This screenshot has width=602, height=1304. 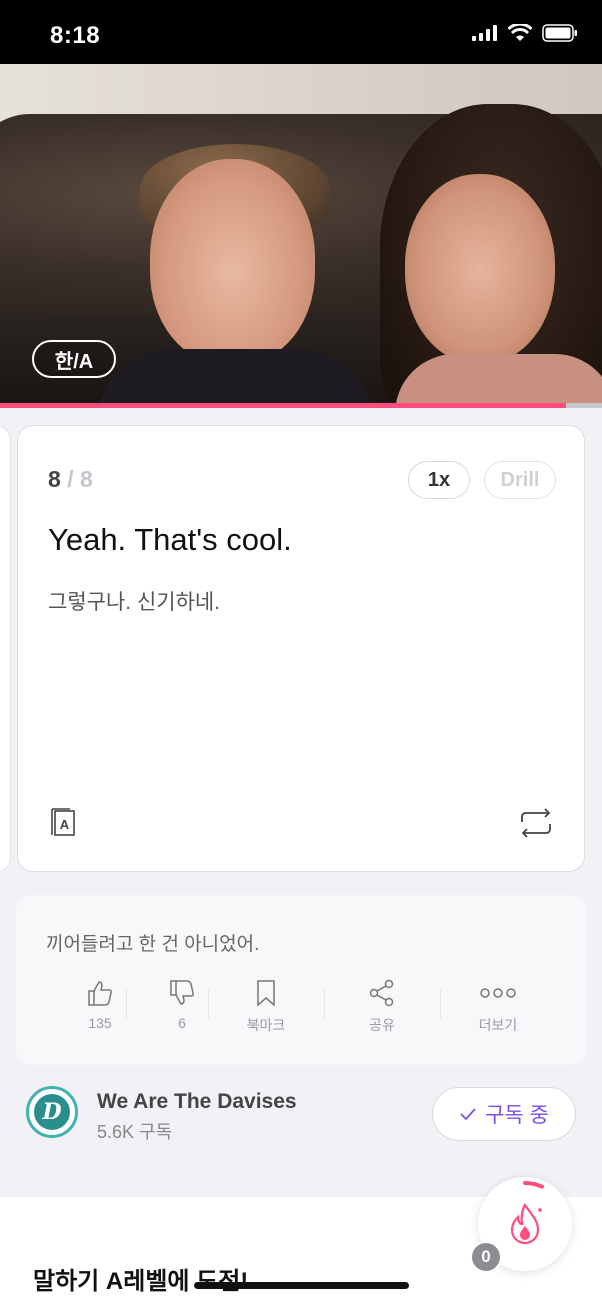 I want to click on video-child, so click(x=232, y=261).